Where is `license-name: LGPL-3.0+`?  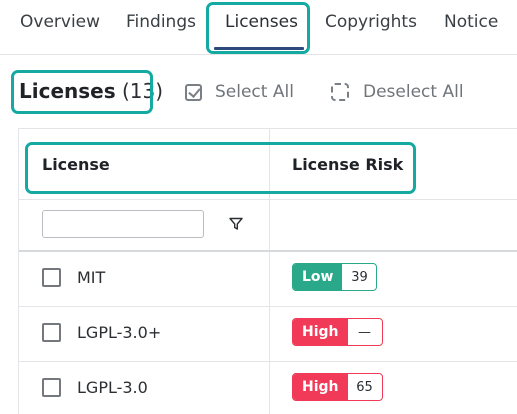 license-name: LGPL-3.0+ is located at coordinates (119, 332).